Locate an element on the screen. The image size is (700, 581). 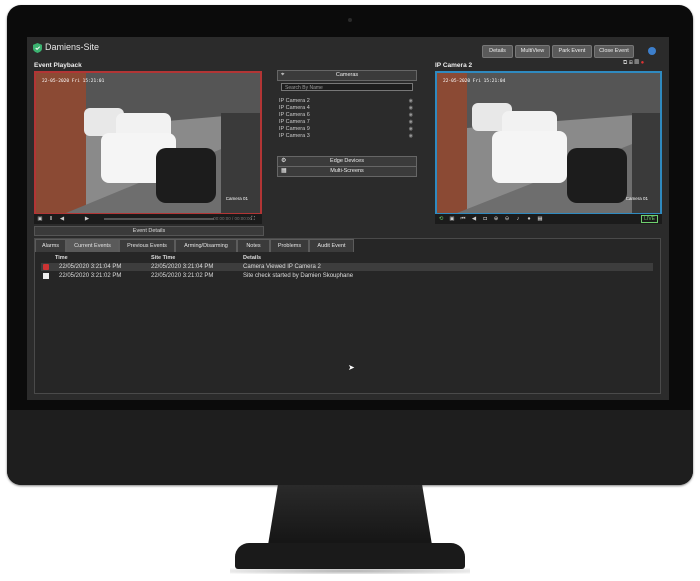
fullscreen-icon: ⛶ is located at coordinates (253, 219).